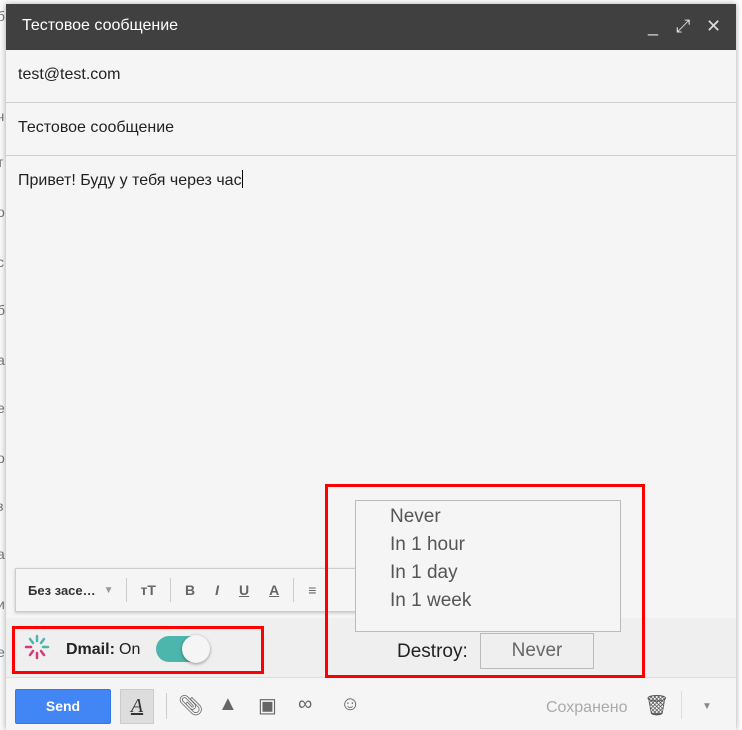 The height and width of the screenshot is (730, 742). I want to click on bg-fragment: и, so click(2, 604).